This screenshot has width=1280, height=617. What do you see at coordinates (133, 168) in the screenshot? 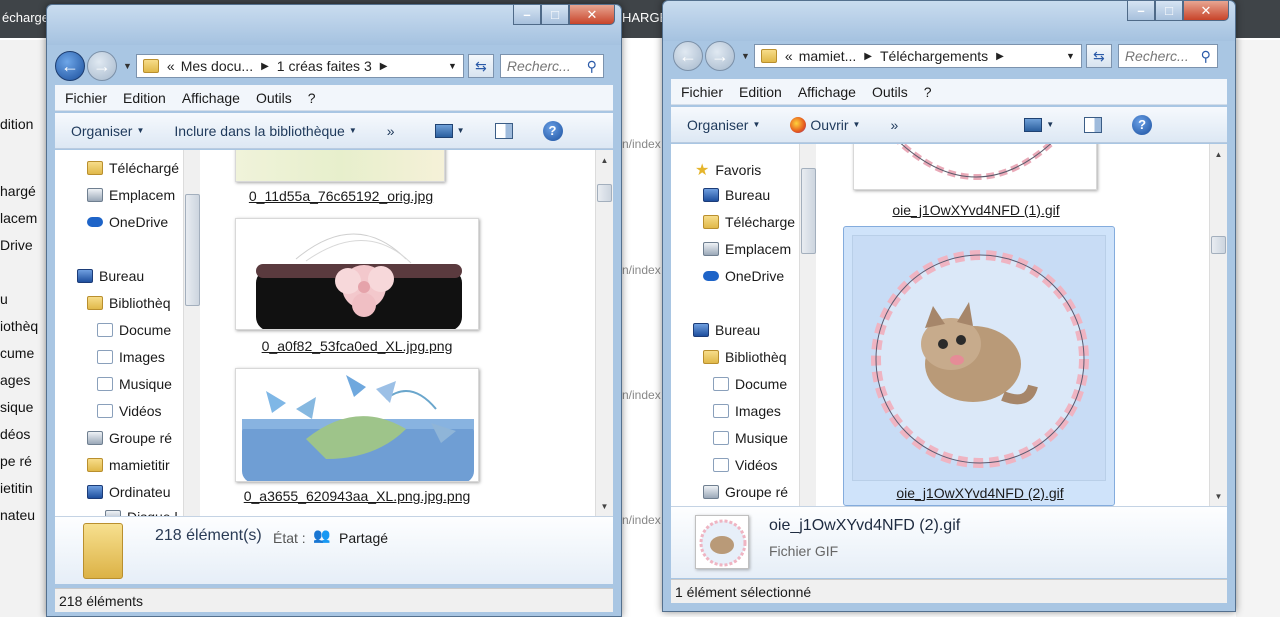
I see `tree-item: Téléchargé` at bounding box center [133, 168].